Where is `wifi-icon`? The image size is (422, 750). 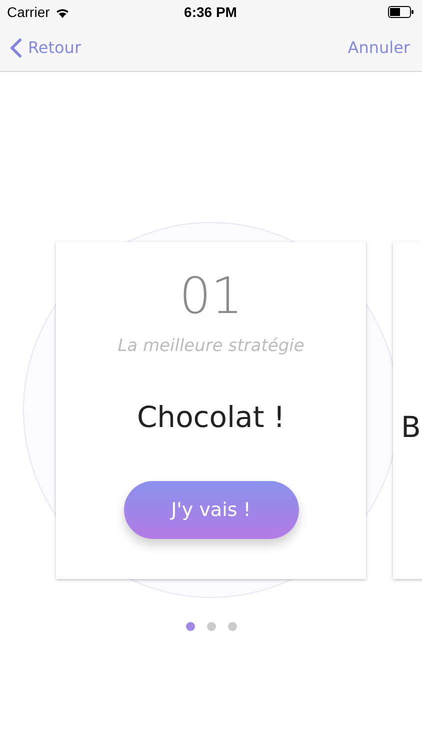 wifi-icon is located at coordinates (62, 12).